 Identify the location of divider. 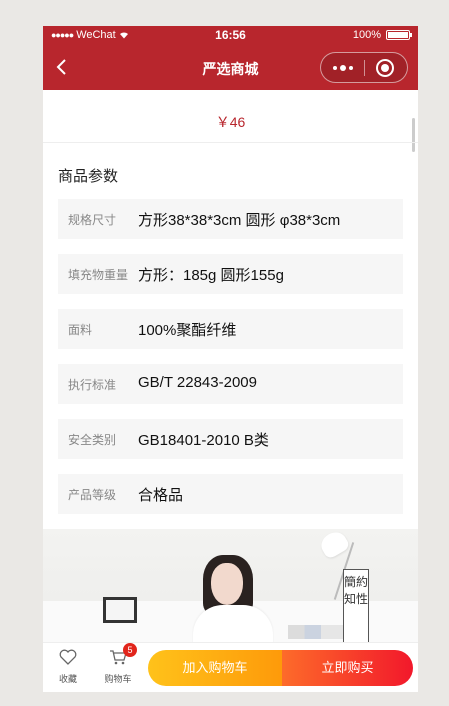
(230, 142).